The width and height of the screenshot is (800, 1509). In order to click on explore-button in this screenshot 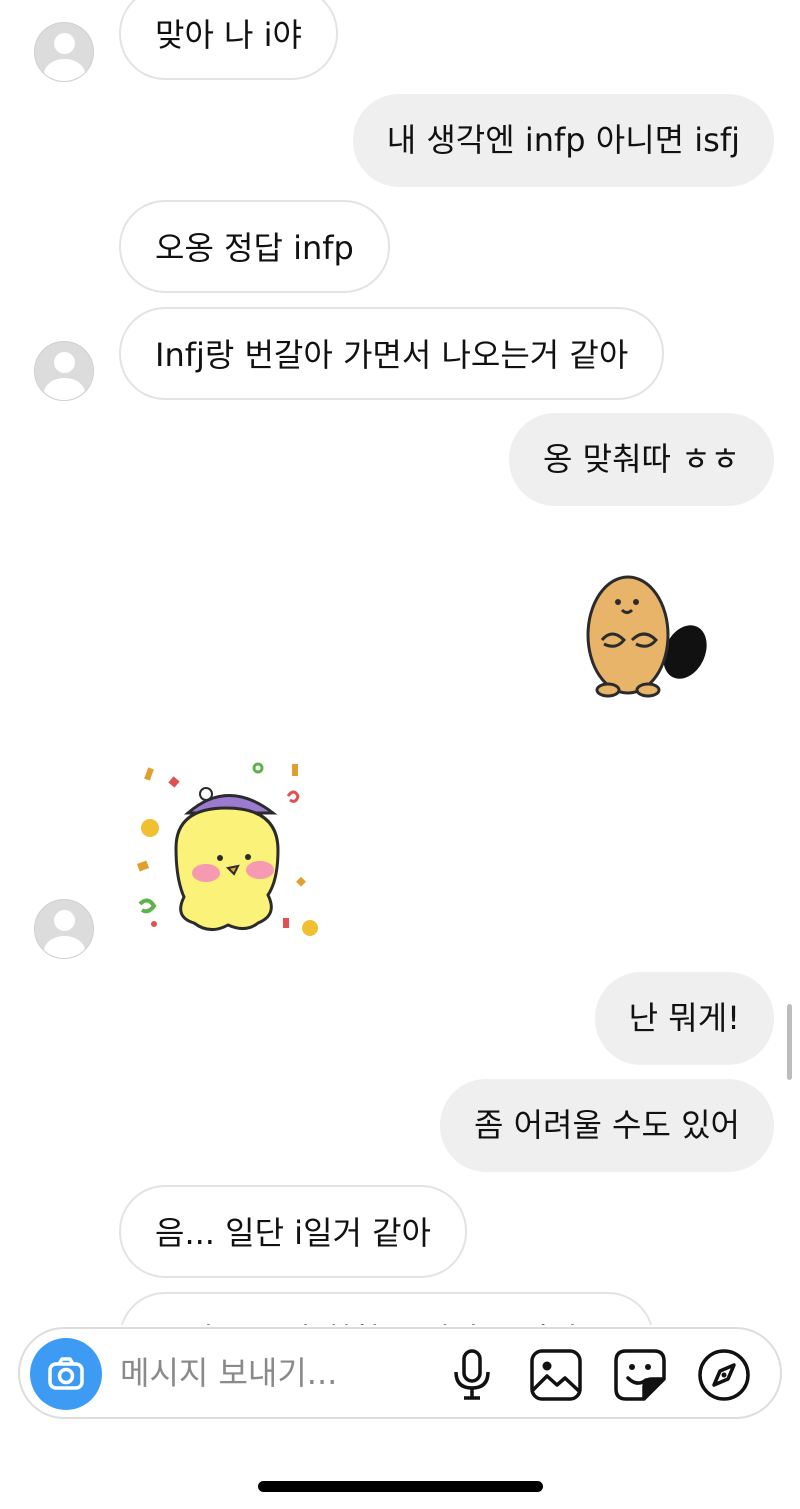, I will do `click(724, 1375)`.